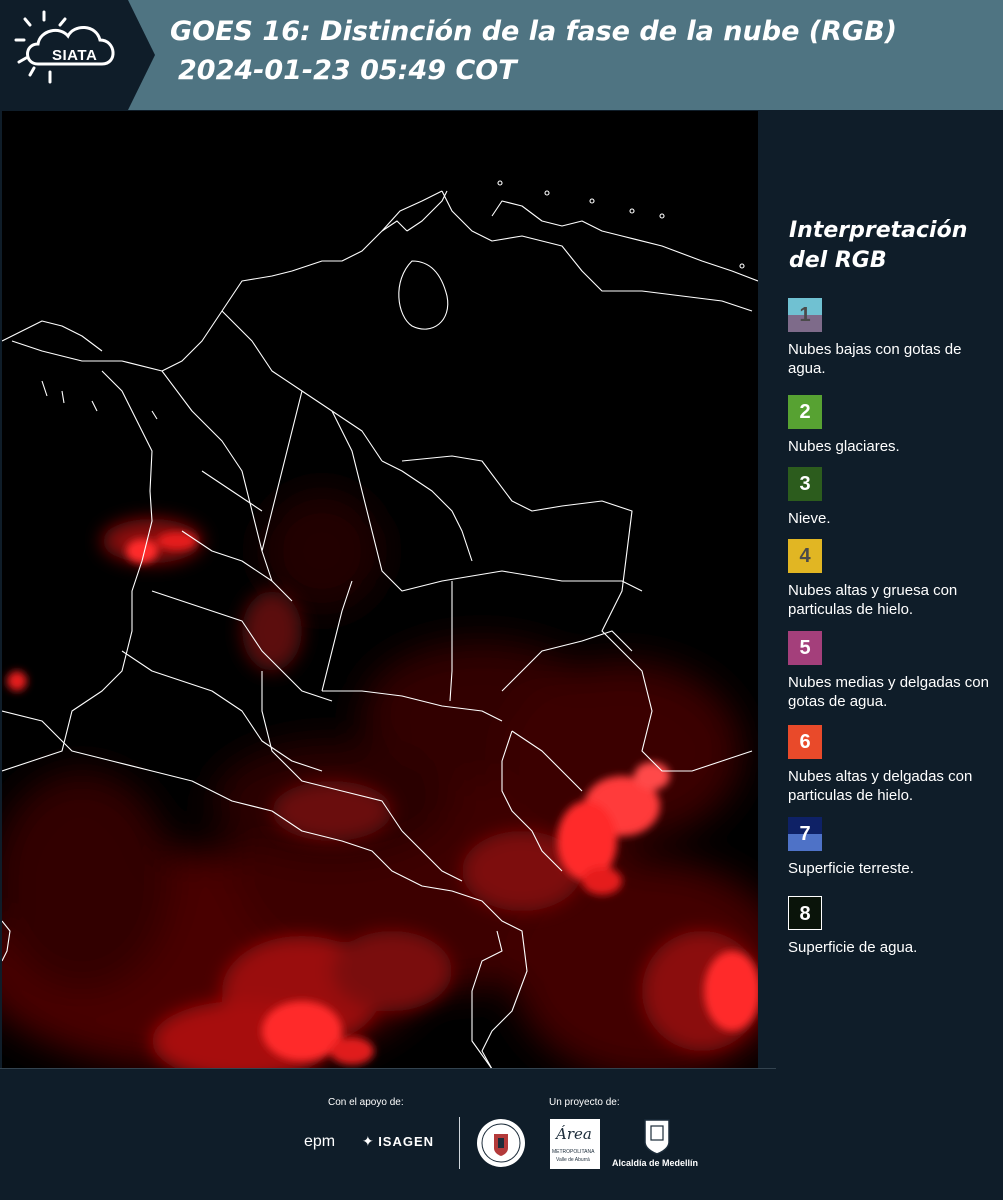 The image size is (1003, 1200). I want to click on legend-heading-line2: del RGB, so click(838, 260).